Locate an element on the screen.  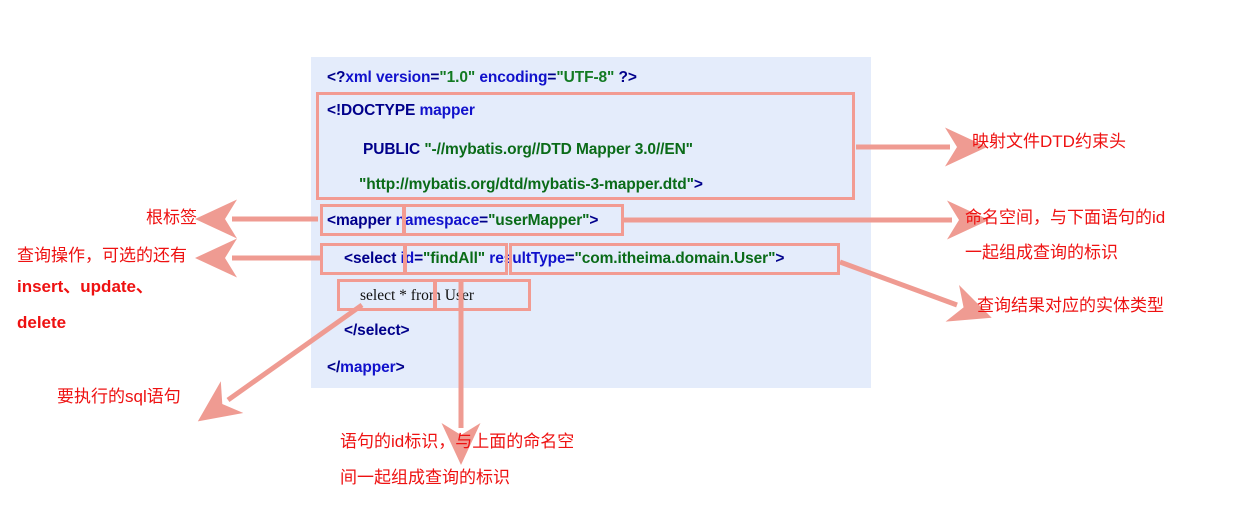
annotation-query-operation-line3: delete is located at coordinates (42, 322).